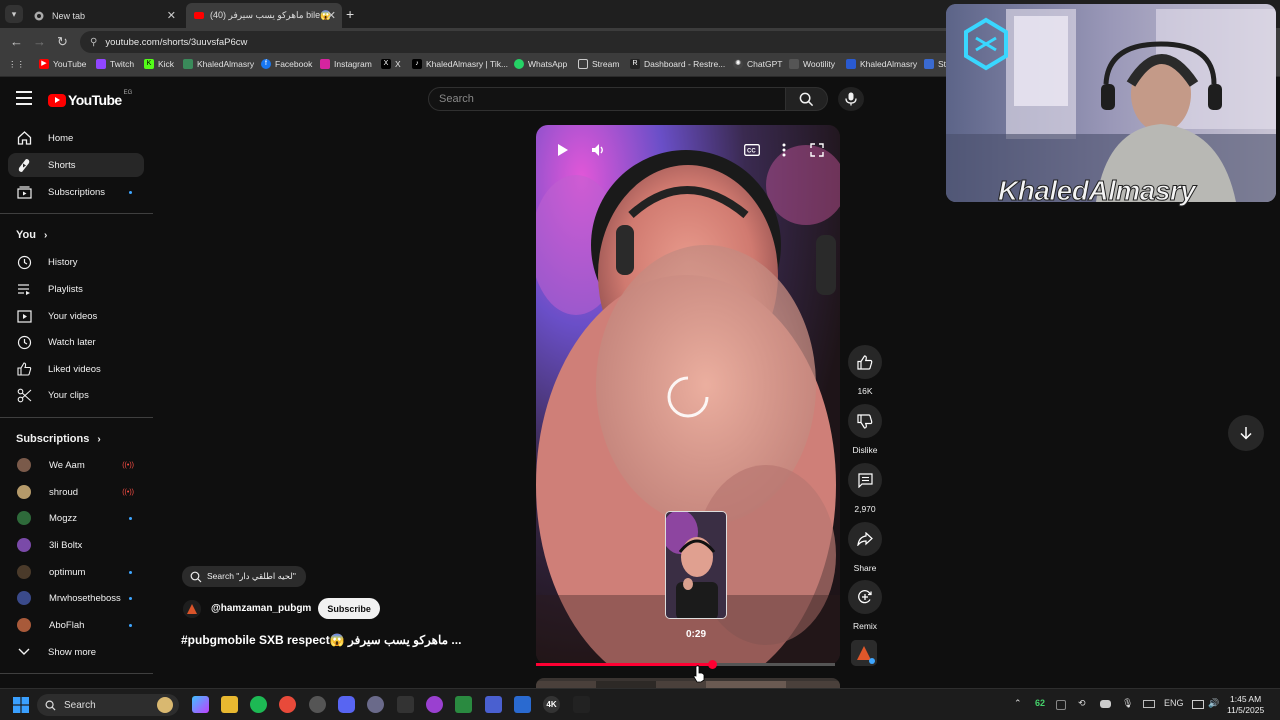 This screenshot has width=1280, height=720. Describe the element at coordinates (62, 42) in the screenshot. I see `reload-icon: ↻` at that location.